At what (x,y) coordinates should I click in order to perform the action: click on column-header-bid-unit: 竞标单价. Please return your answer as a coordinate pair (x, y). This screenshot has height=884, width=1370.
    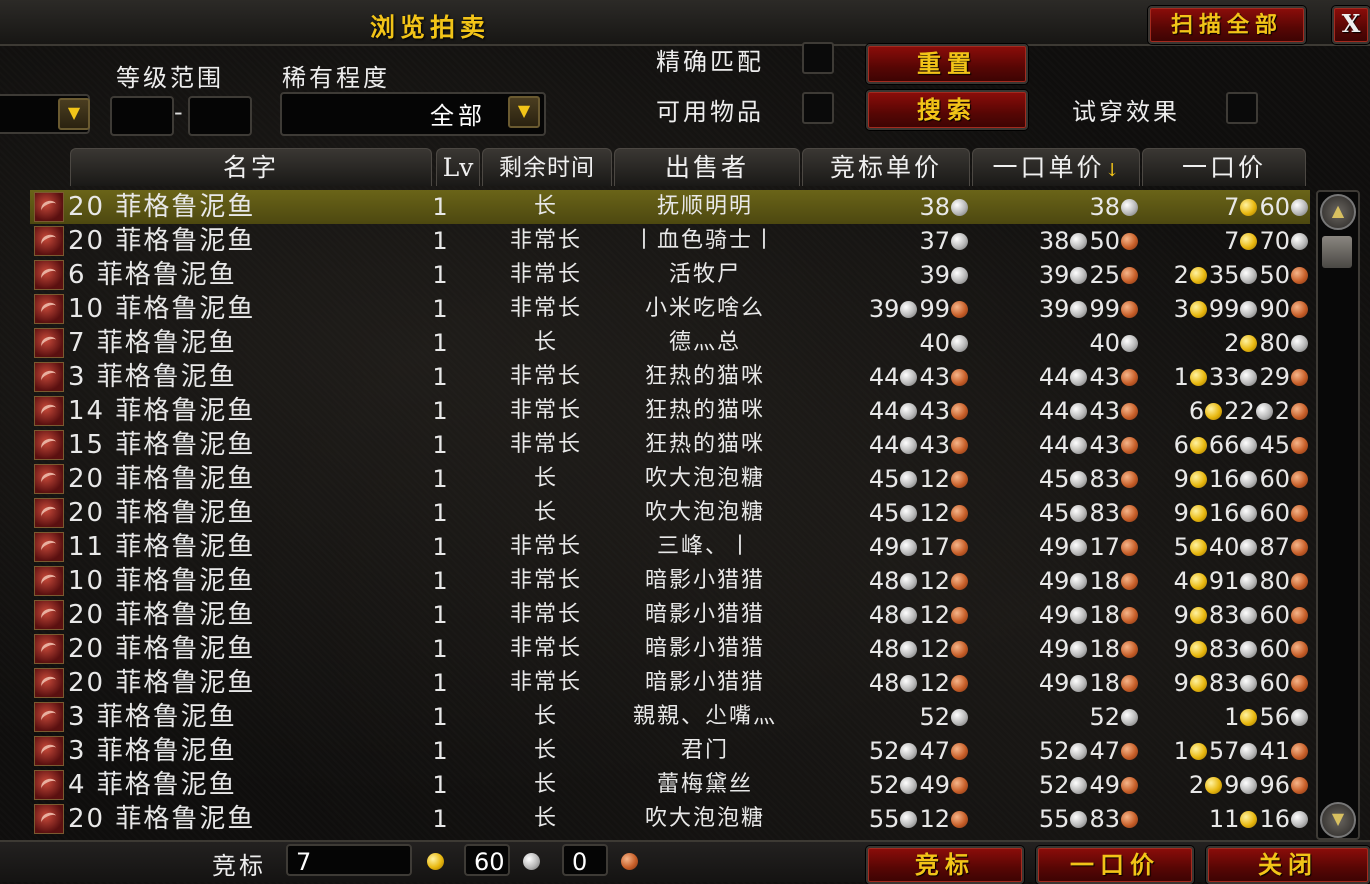
    Looking at the image, I should click on (886, 167).